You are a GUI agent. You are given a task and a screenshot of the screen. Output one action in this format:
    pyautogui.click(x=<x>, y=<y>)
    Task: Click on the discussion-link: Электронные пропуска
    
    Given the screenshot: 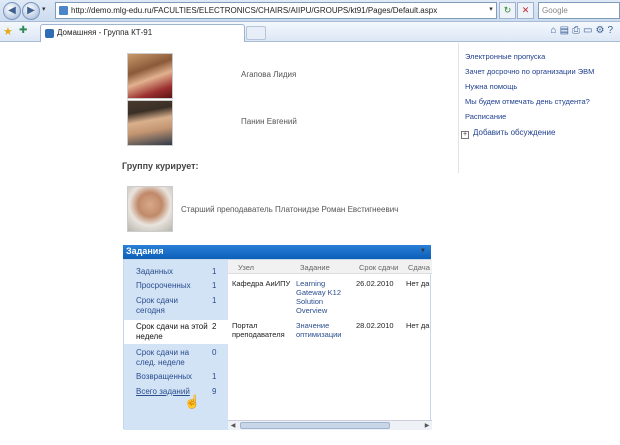 What is the action you would take?
    pyautogui.click(x=505, y=56)
    